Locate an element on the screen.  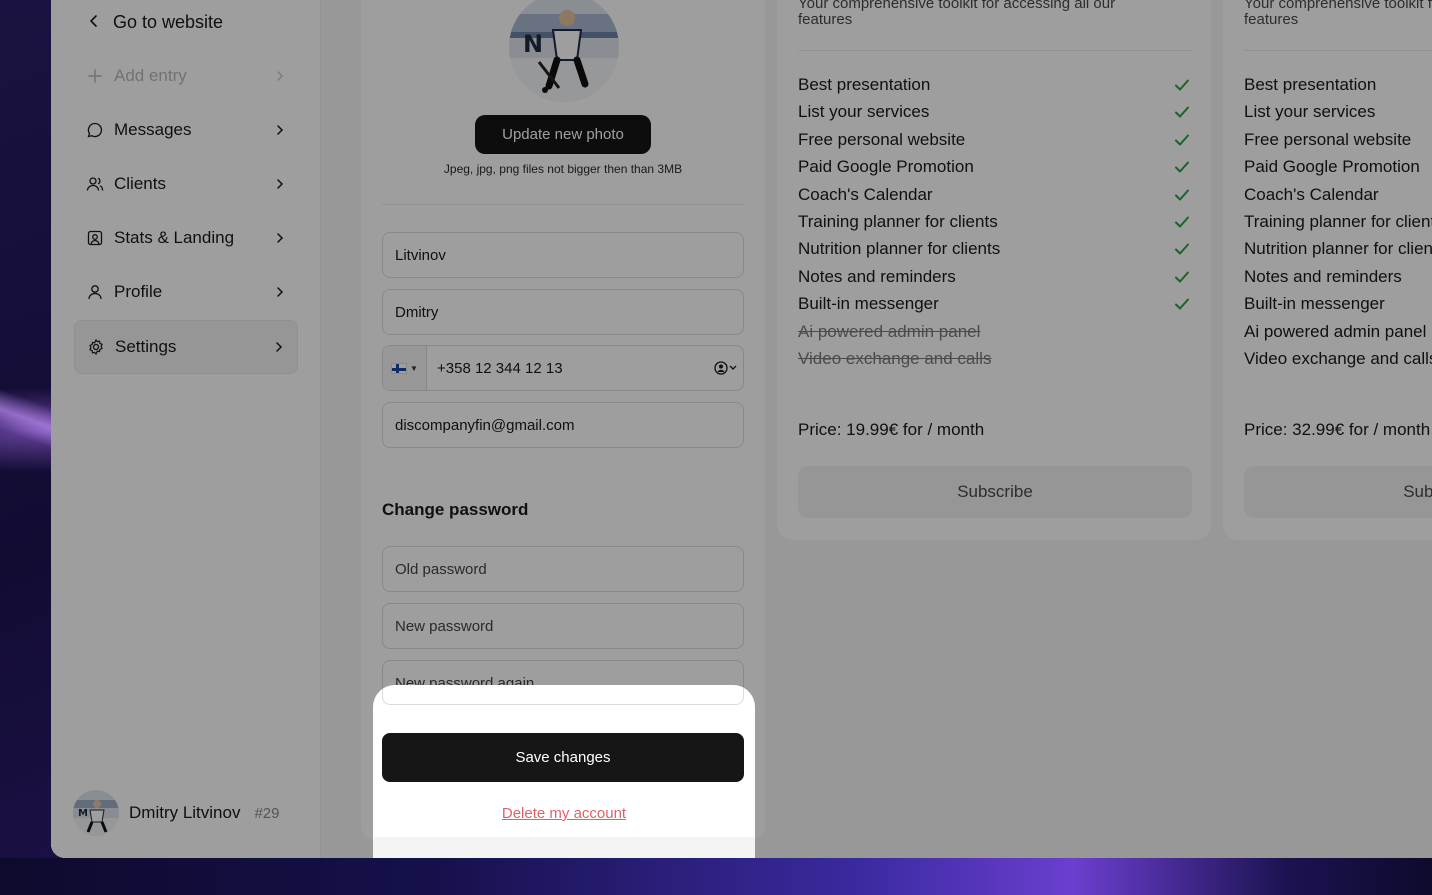
background-bottom-glow is located at coordinates (716, 876).